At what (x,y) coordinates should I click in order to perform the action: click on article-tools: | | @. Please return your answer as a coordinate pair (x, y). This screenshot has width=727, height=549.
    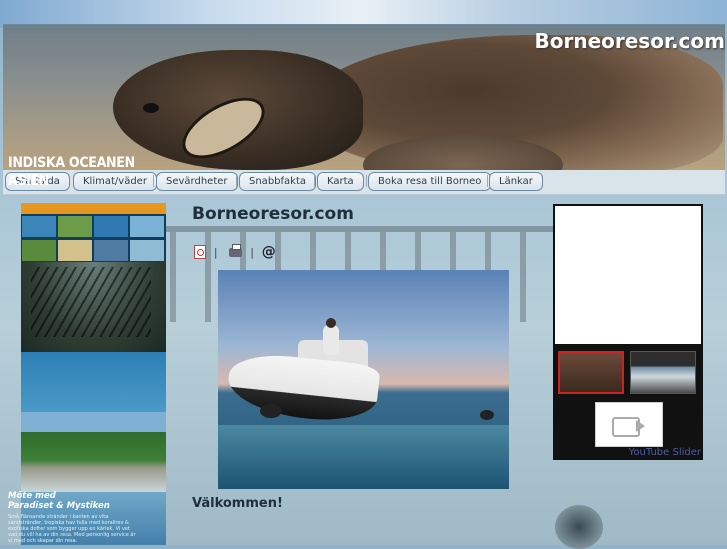
    Looking at the image, I should click on (235, 251).